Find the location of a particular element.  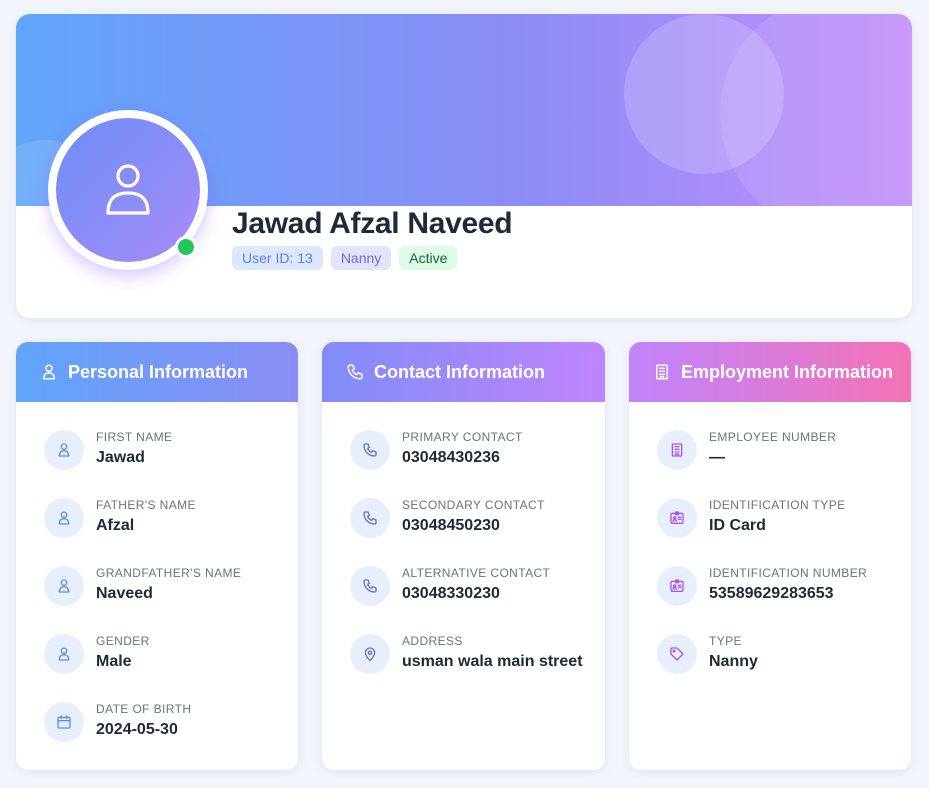

calendar-icon is located at coordinates (64, 722).